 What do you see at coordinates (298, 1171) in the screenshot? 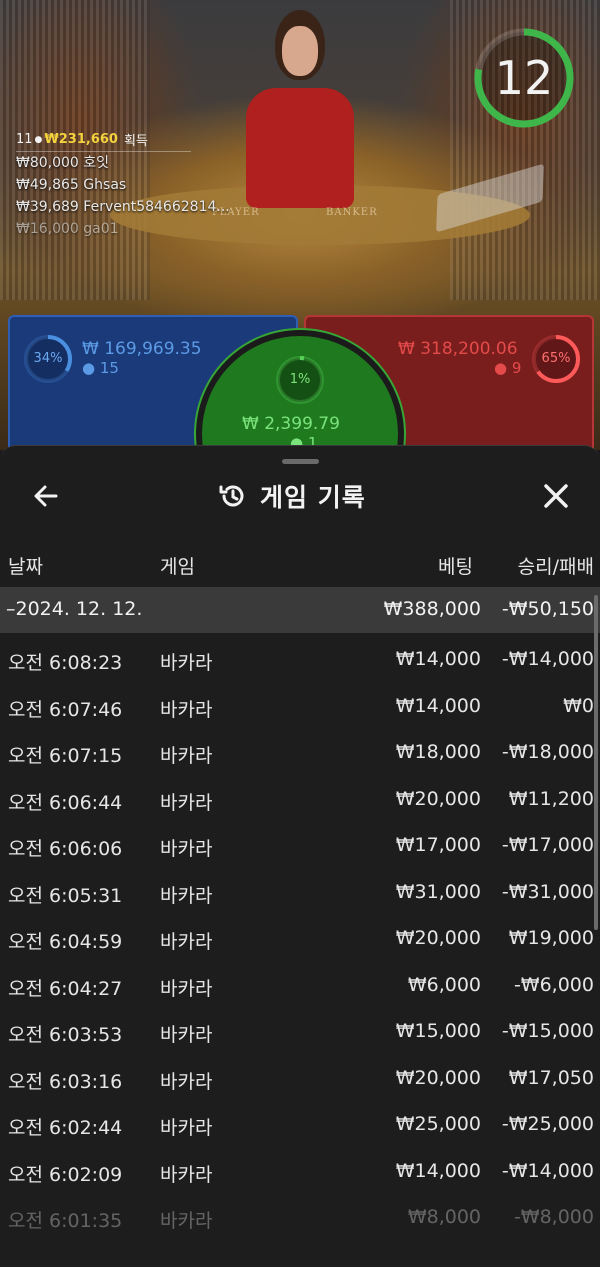
I see `history-row: 오전 6:02:09 바카라 ₩14,000 -₩14,000` at bounding box center [298, 1171].